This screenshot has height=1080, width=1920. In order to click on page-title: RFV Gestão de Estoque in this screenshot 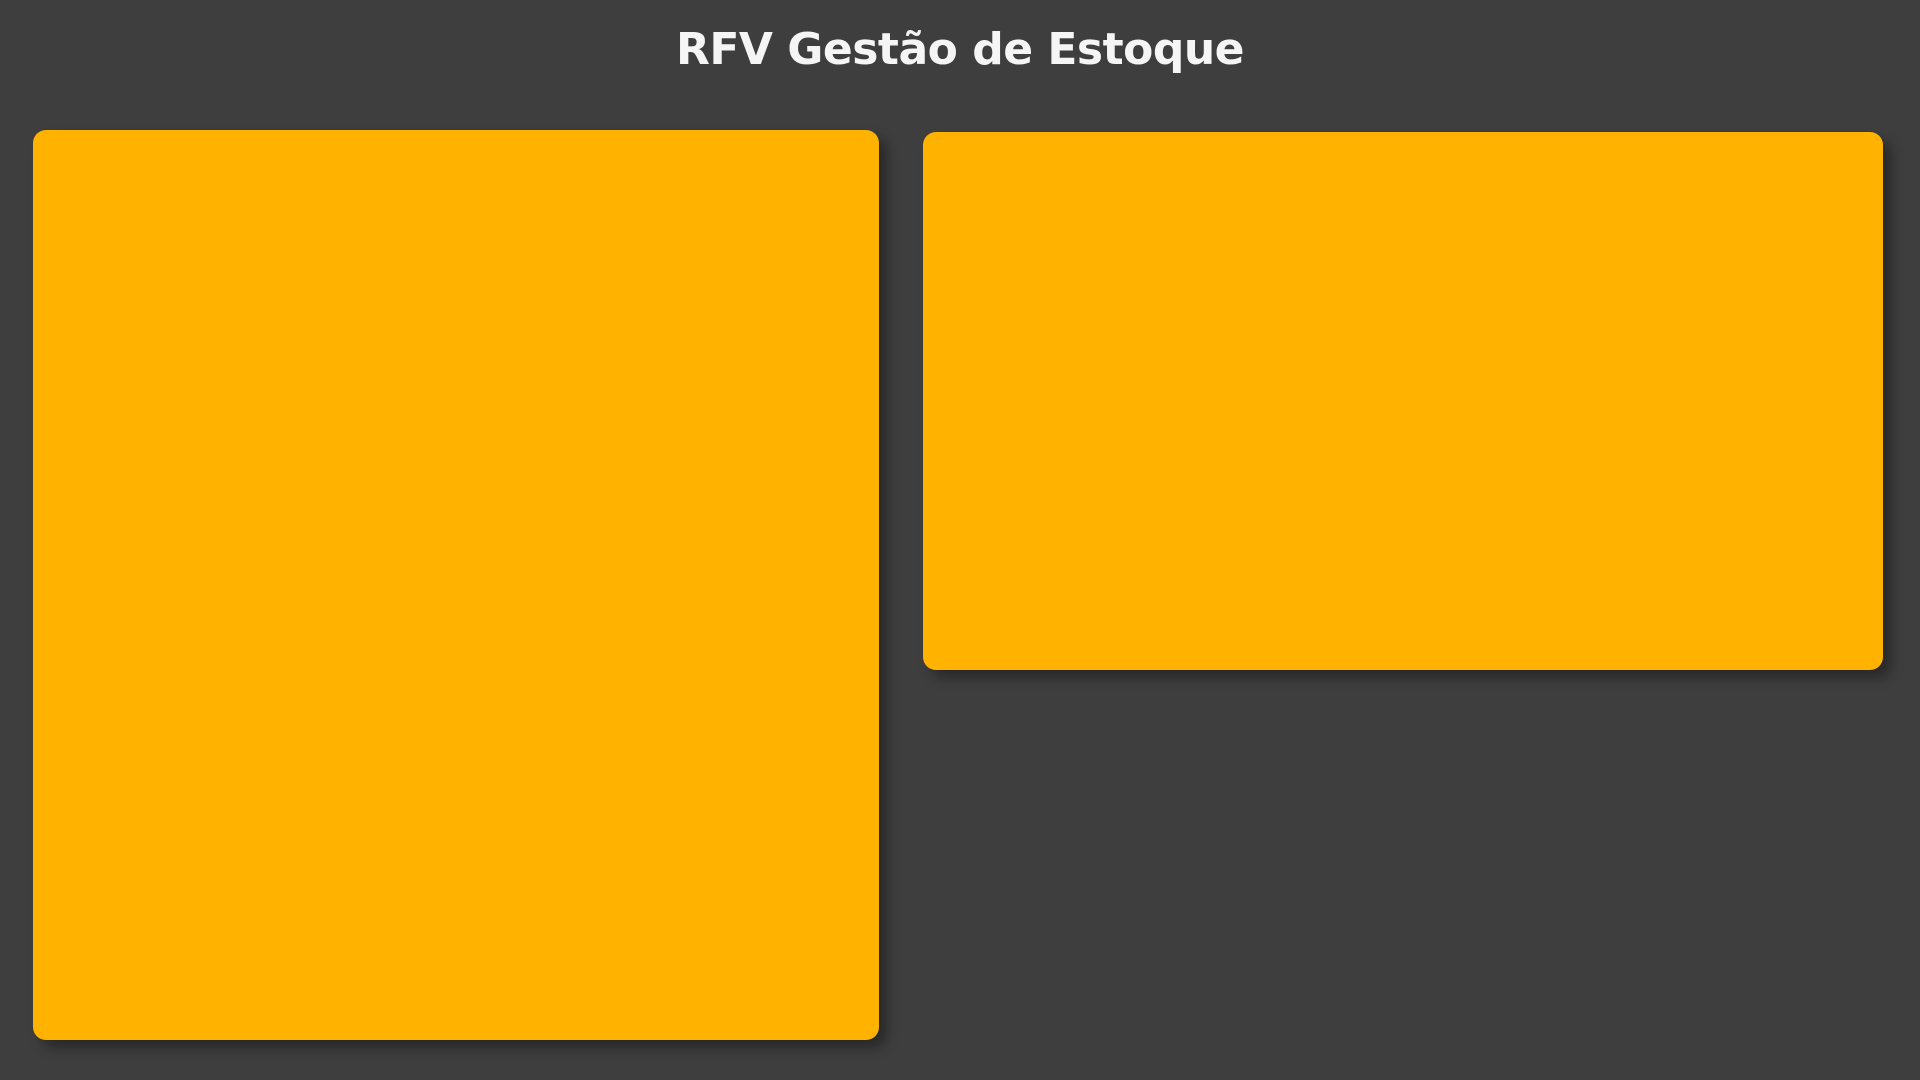, I will do `click(960, 49)`.